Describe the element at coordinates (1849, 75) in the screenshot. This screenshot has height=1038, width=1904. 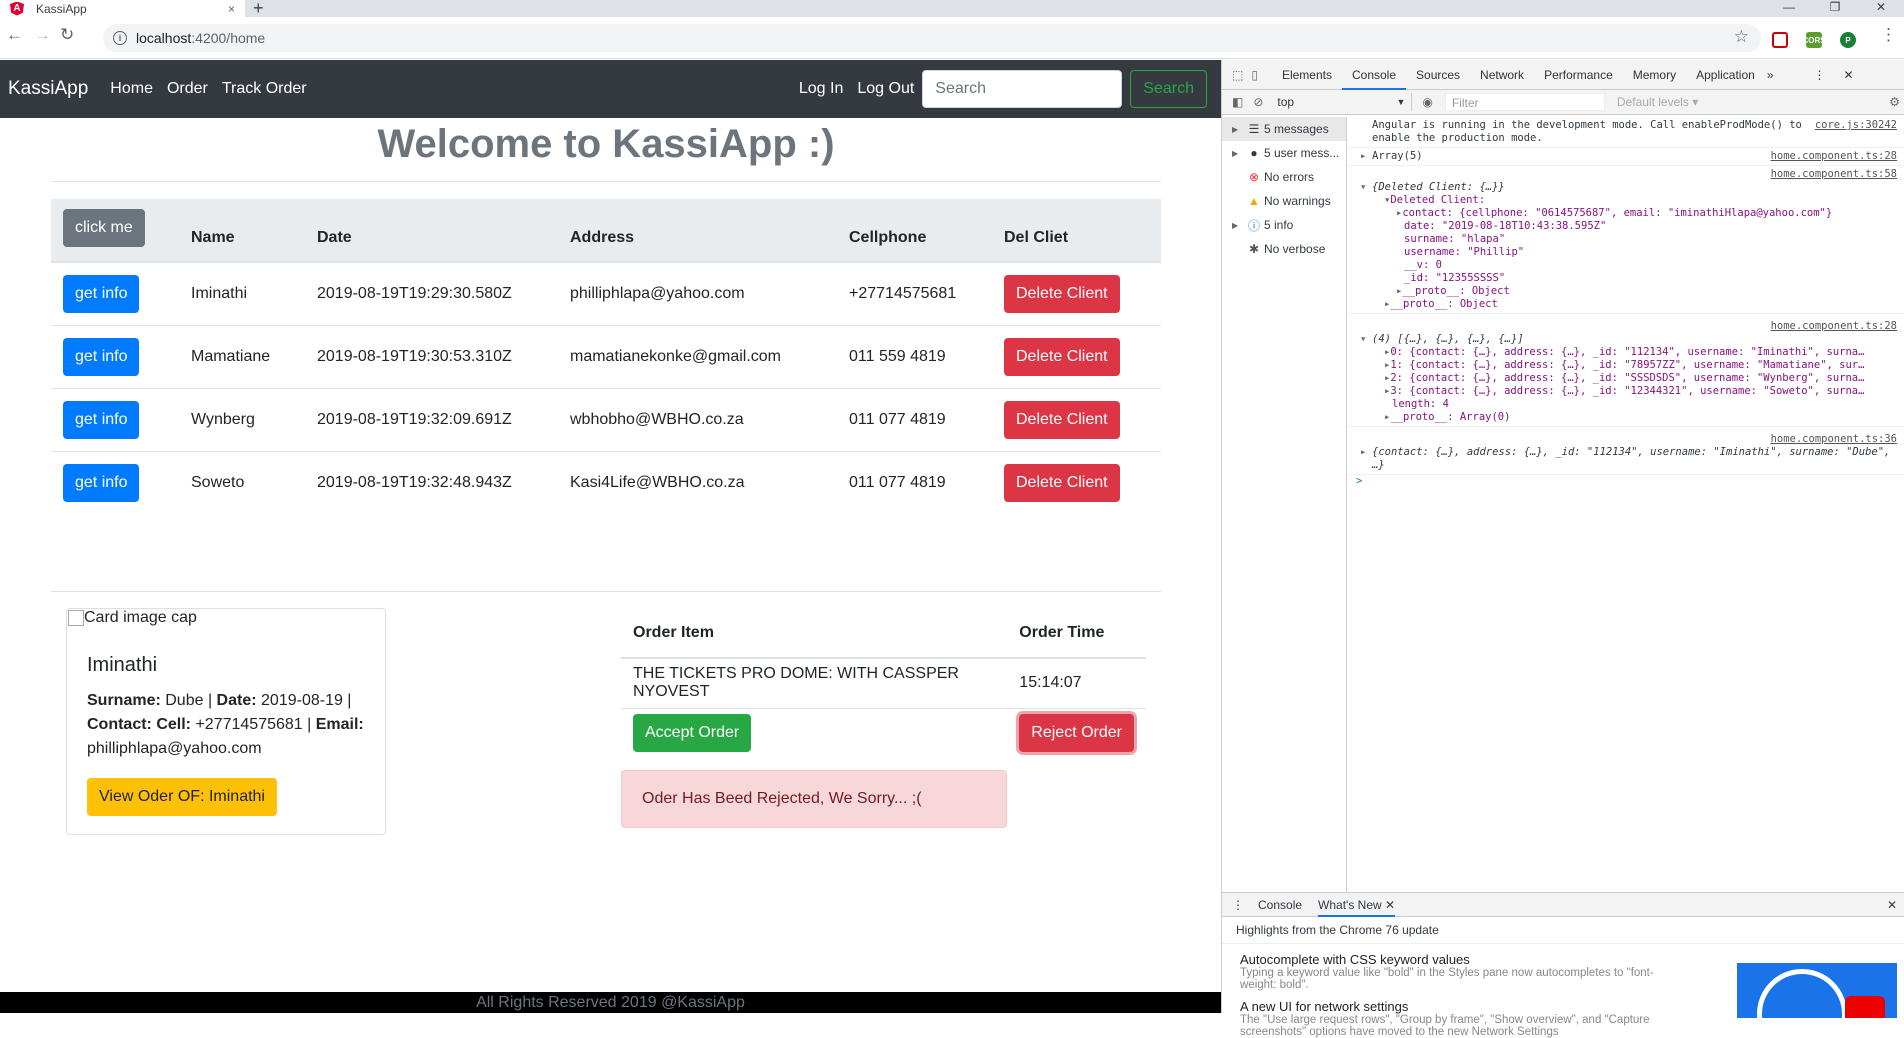
I see `devtools-close-icon: ✕` at that location.